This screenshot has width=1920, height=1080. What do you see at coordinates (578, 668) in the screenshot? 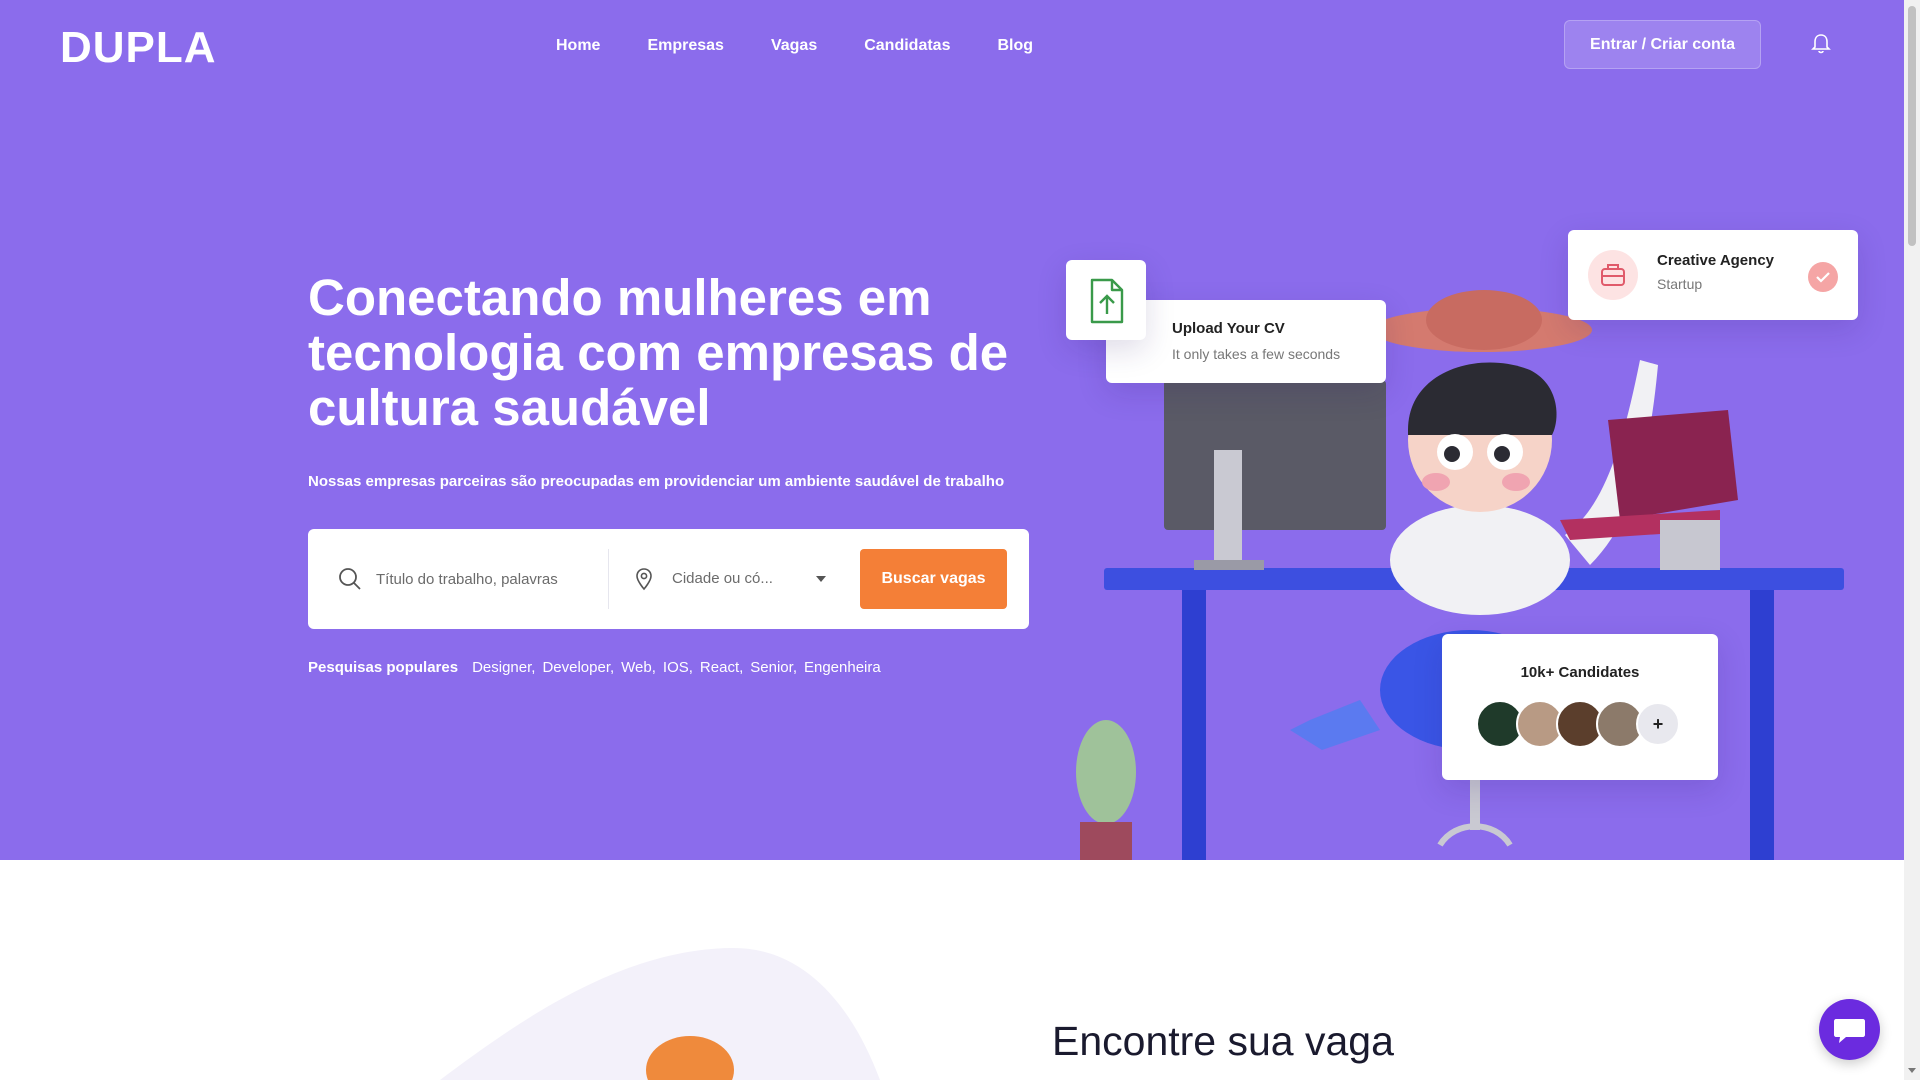
I see `popular-tag-developer: Developer,` at bounding box center [578, 668].